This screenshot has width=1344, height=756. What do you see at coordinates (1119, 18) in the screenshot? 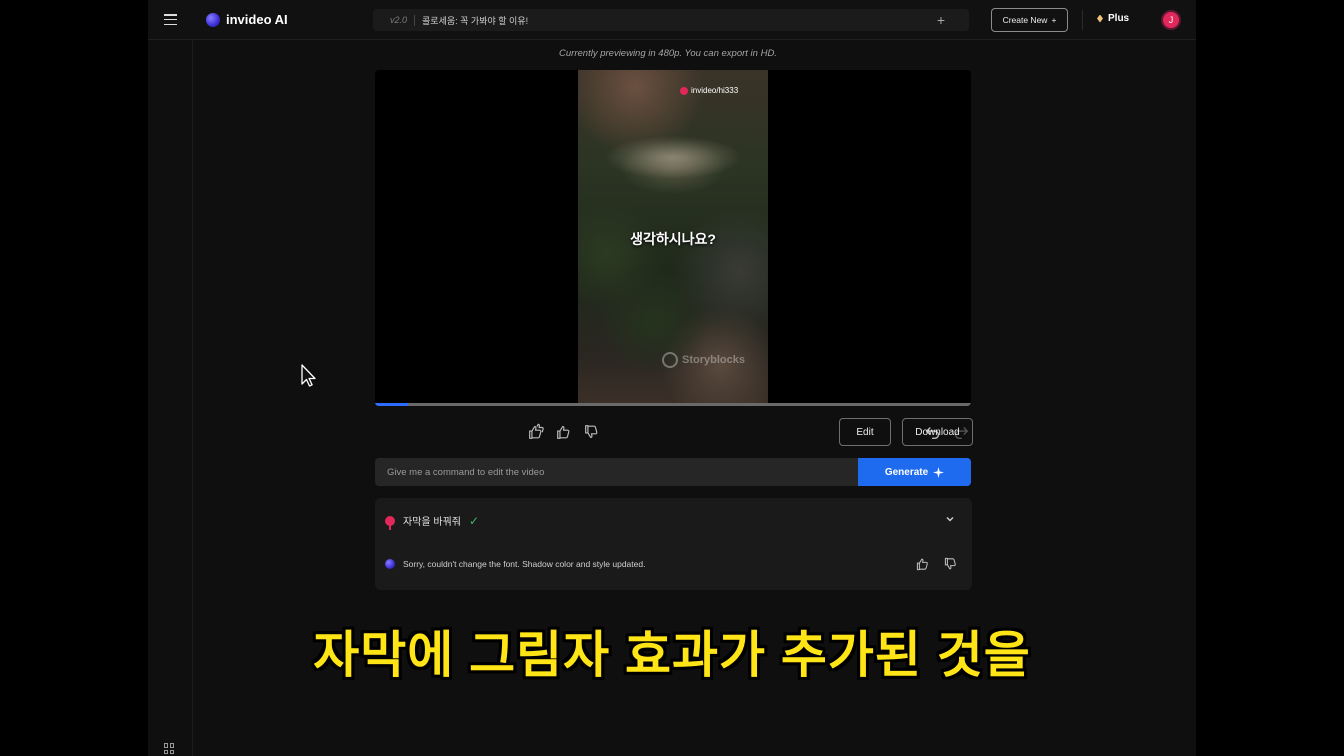
I see `plan-label: Plus` at bounding box center [1119, 18].